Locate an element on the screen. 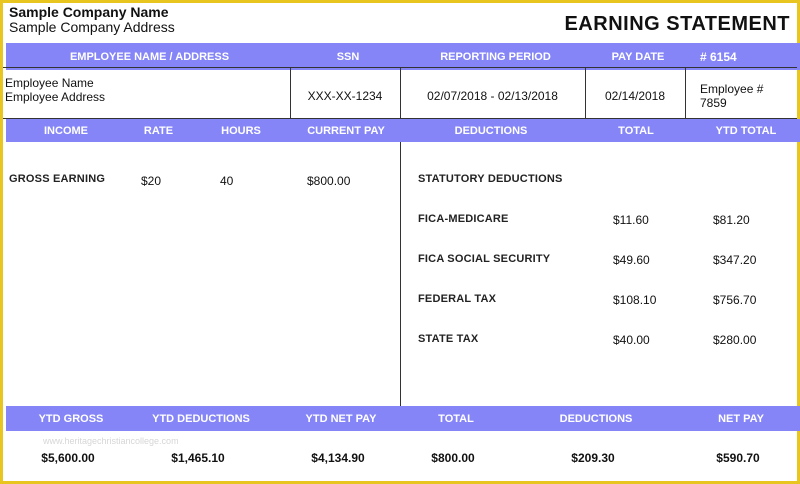 The image size is (800, 484). ytd-net-pay-value: $4,134.90 is located at coordinates (338, 458).